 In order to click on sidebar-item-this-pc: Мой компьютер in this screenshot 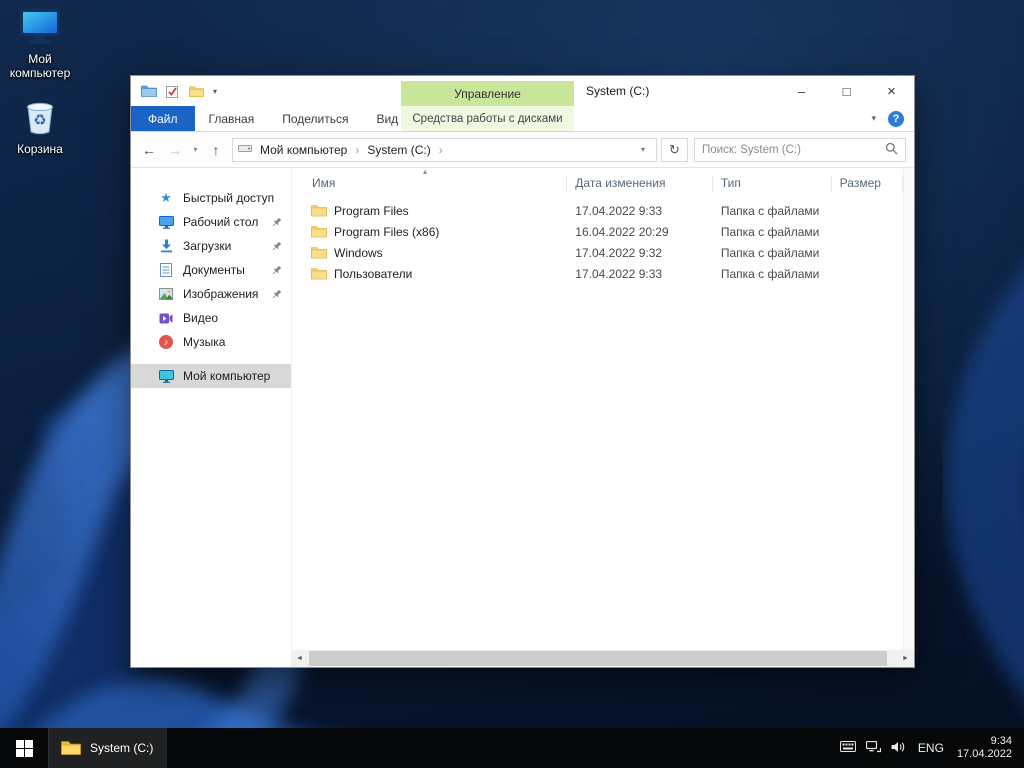, I will do `click(211, 376)`.